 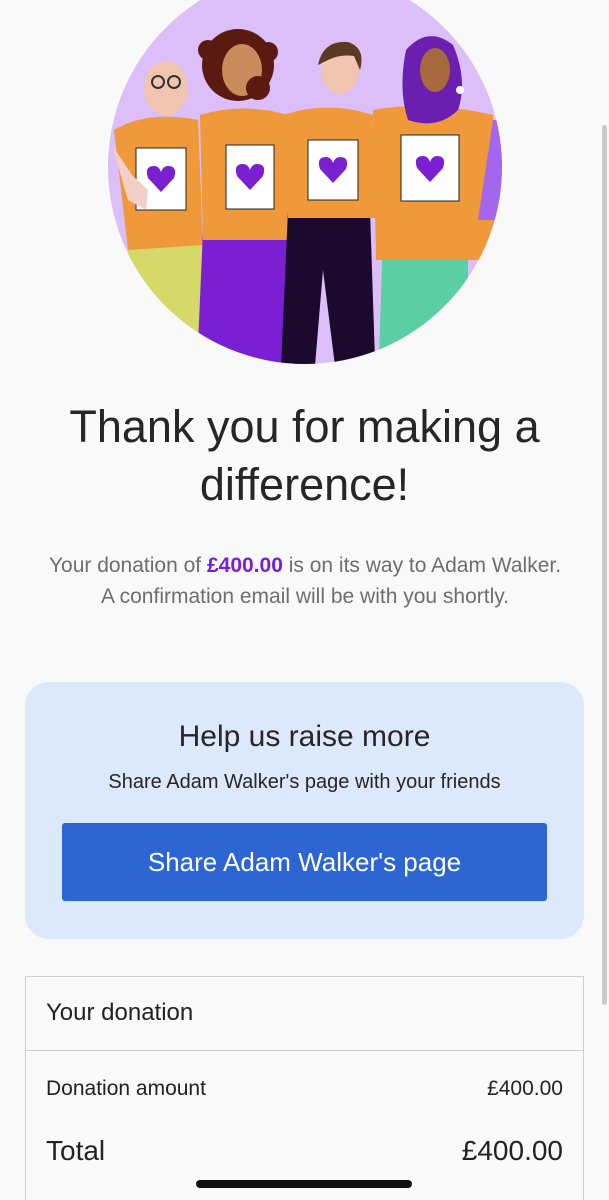 I want to click on message-suffix: is on its way to Adam Walker., so click(x=422, y=565).